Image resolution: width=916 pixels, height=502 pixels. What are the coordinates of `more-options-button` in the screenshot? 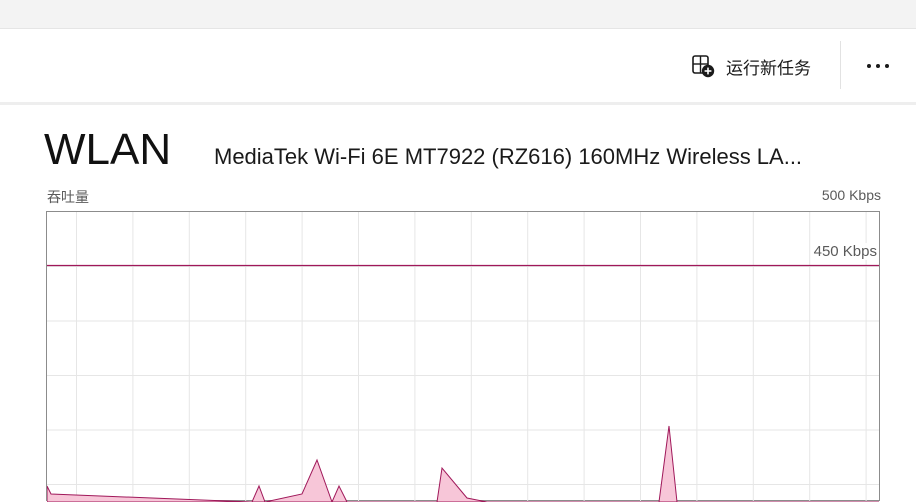 It's located at (878, 66).